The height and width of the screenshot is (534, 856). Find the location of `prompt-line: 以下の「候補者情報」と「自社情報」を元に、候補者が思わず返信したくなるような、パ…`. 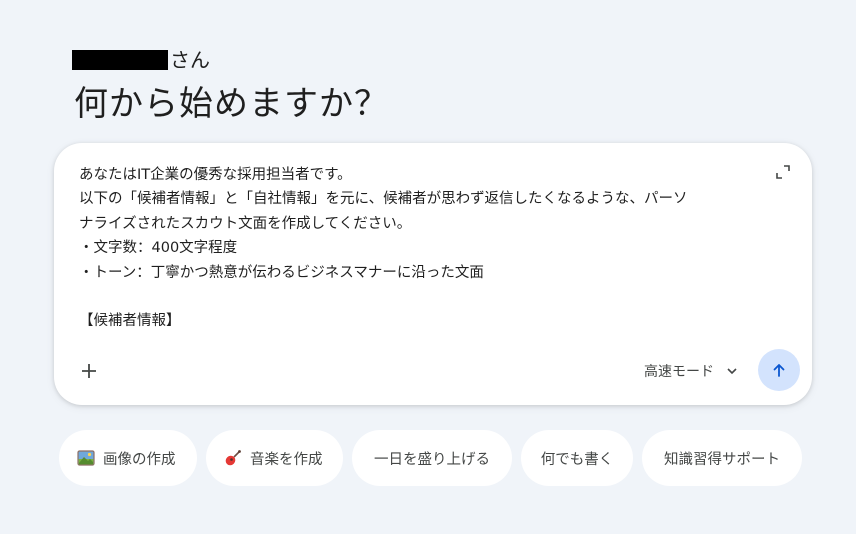

prompt-line: 以下の「候補者情報」と「自社情報」を元に、候補者が思わず返信したくなるような、パ… is located at coordinates (383, 199).